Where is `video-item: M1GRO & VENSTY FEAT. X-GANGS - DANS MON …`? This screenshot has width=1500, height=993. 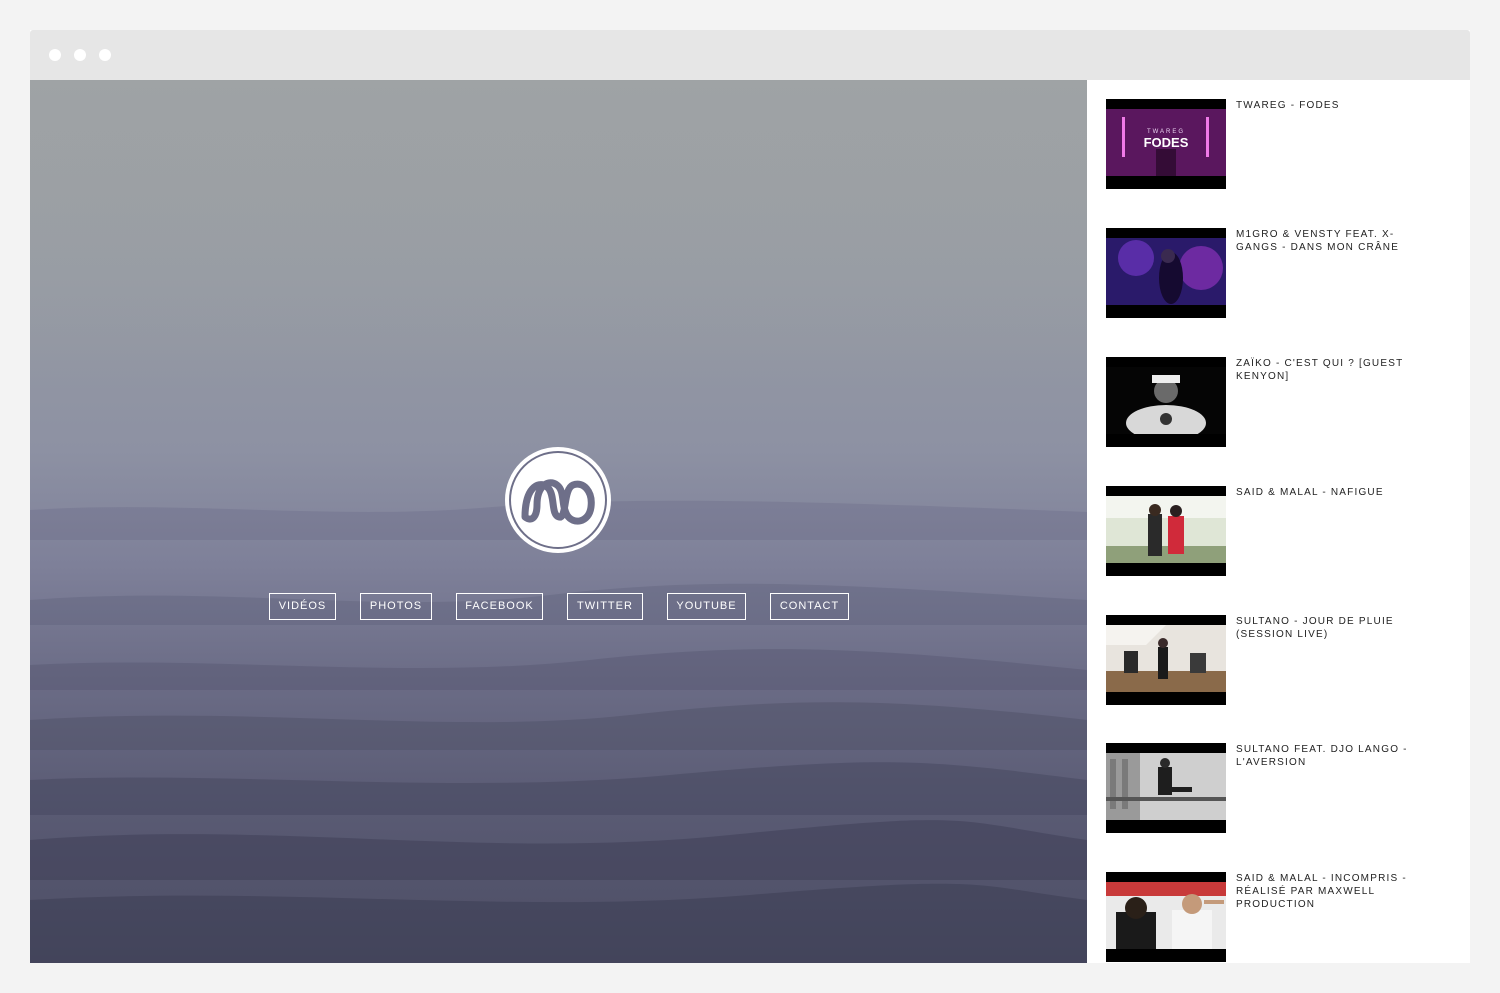
video-item: M1GRO & VENSTY FEAT. X-GANGS - DANS MON … is located at coordinates (1278, 274).